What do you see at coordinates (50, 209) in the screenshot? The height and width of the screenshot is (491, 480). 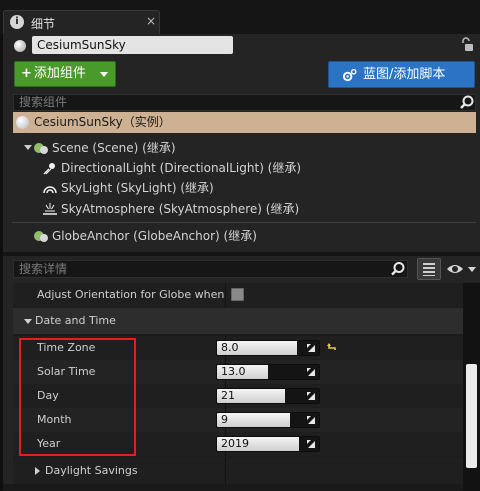 I see `sky-atmosphere-icon` at bounding box center [50, 209].